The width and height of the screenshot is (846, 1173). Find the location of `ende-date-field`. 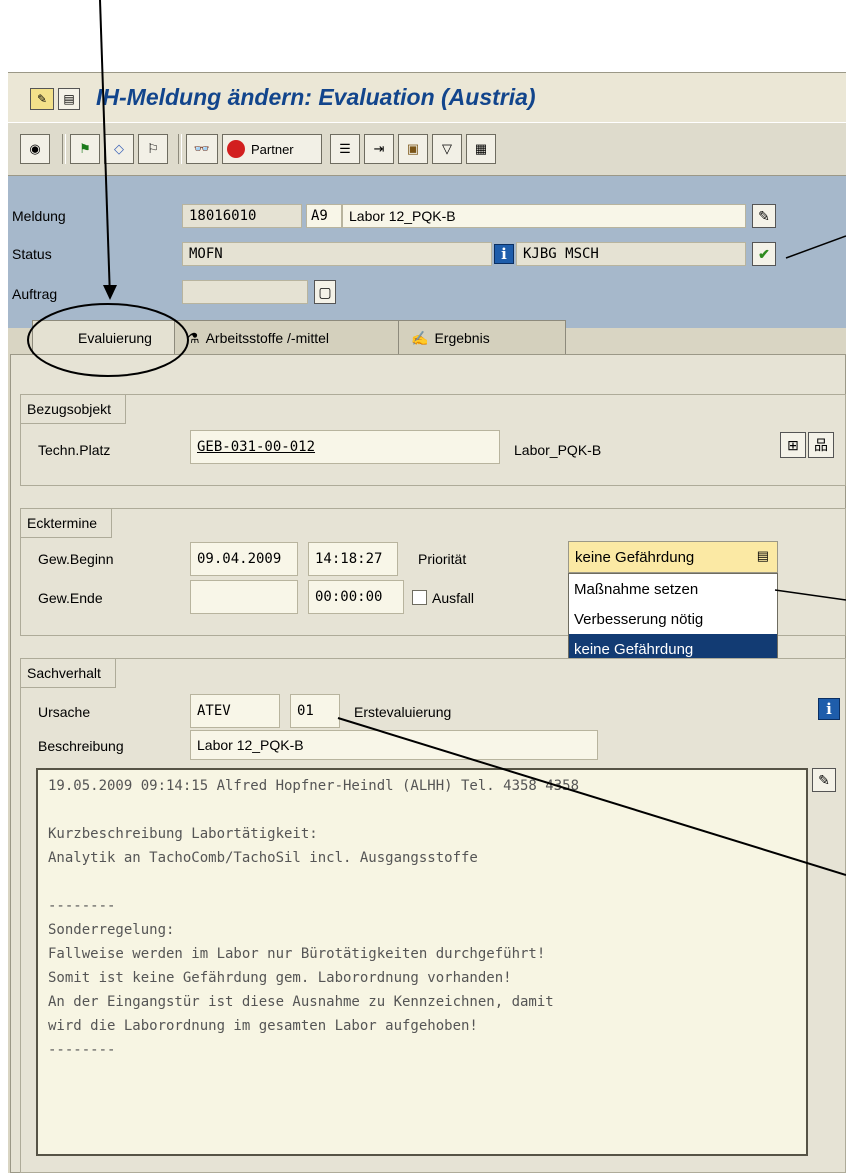

ende-date-field is located at coordinates (244, 597).